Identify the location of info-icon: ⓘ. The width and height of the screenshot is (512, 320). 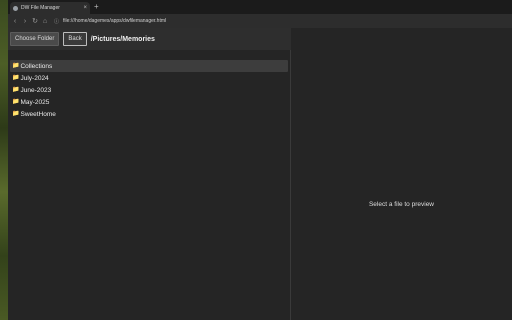
(56, 21).